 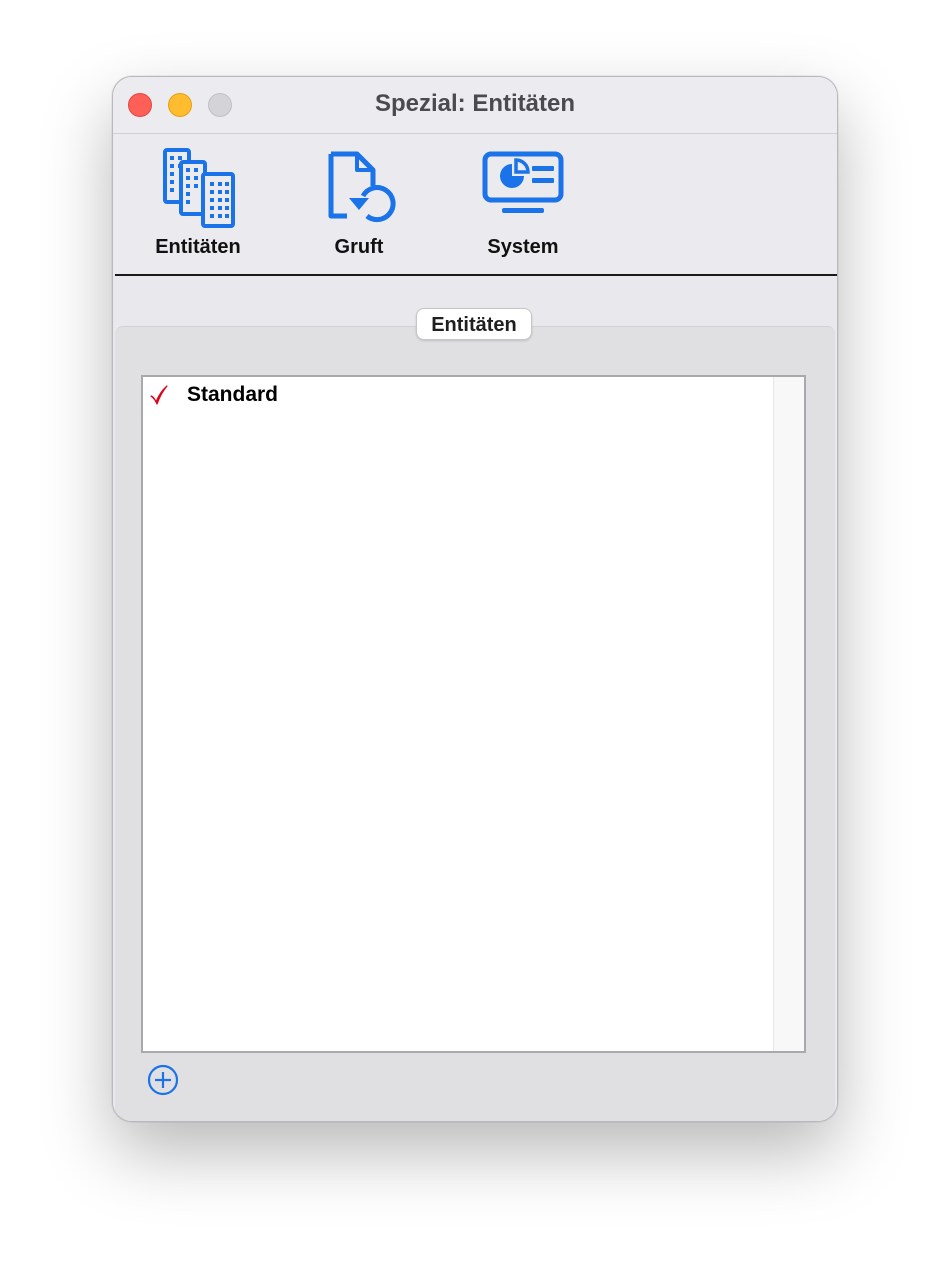 What do you see at coordinates (523, 182) in the screenshot?
I see `monitor-icon` at bounding box center [523, 182].